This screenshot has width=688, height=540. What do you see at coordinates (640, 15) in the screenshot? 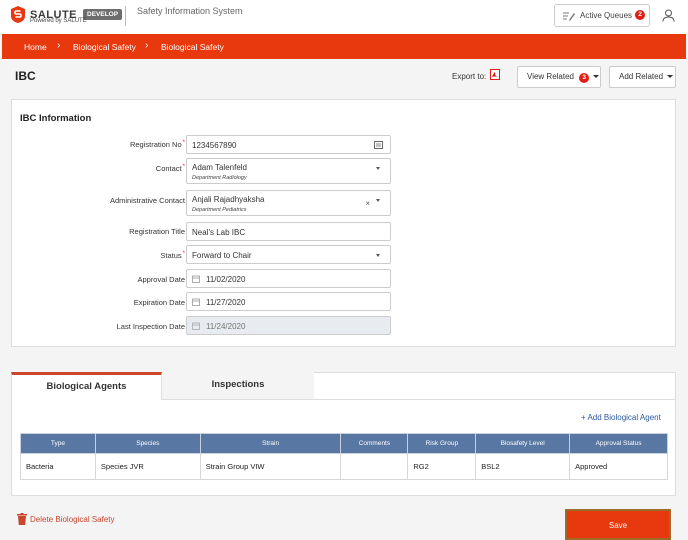
I see `active-queues-count-badge: 2` at bounding box center [640, 15].